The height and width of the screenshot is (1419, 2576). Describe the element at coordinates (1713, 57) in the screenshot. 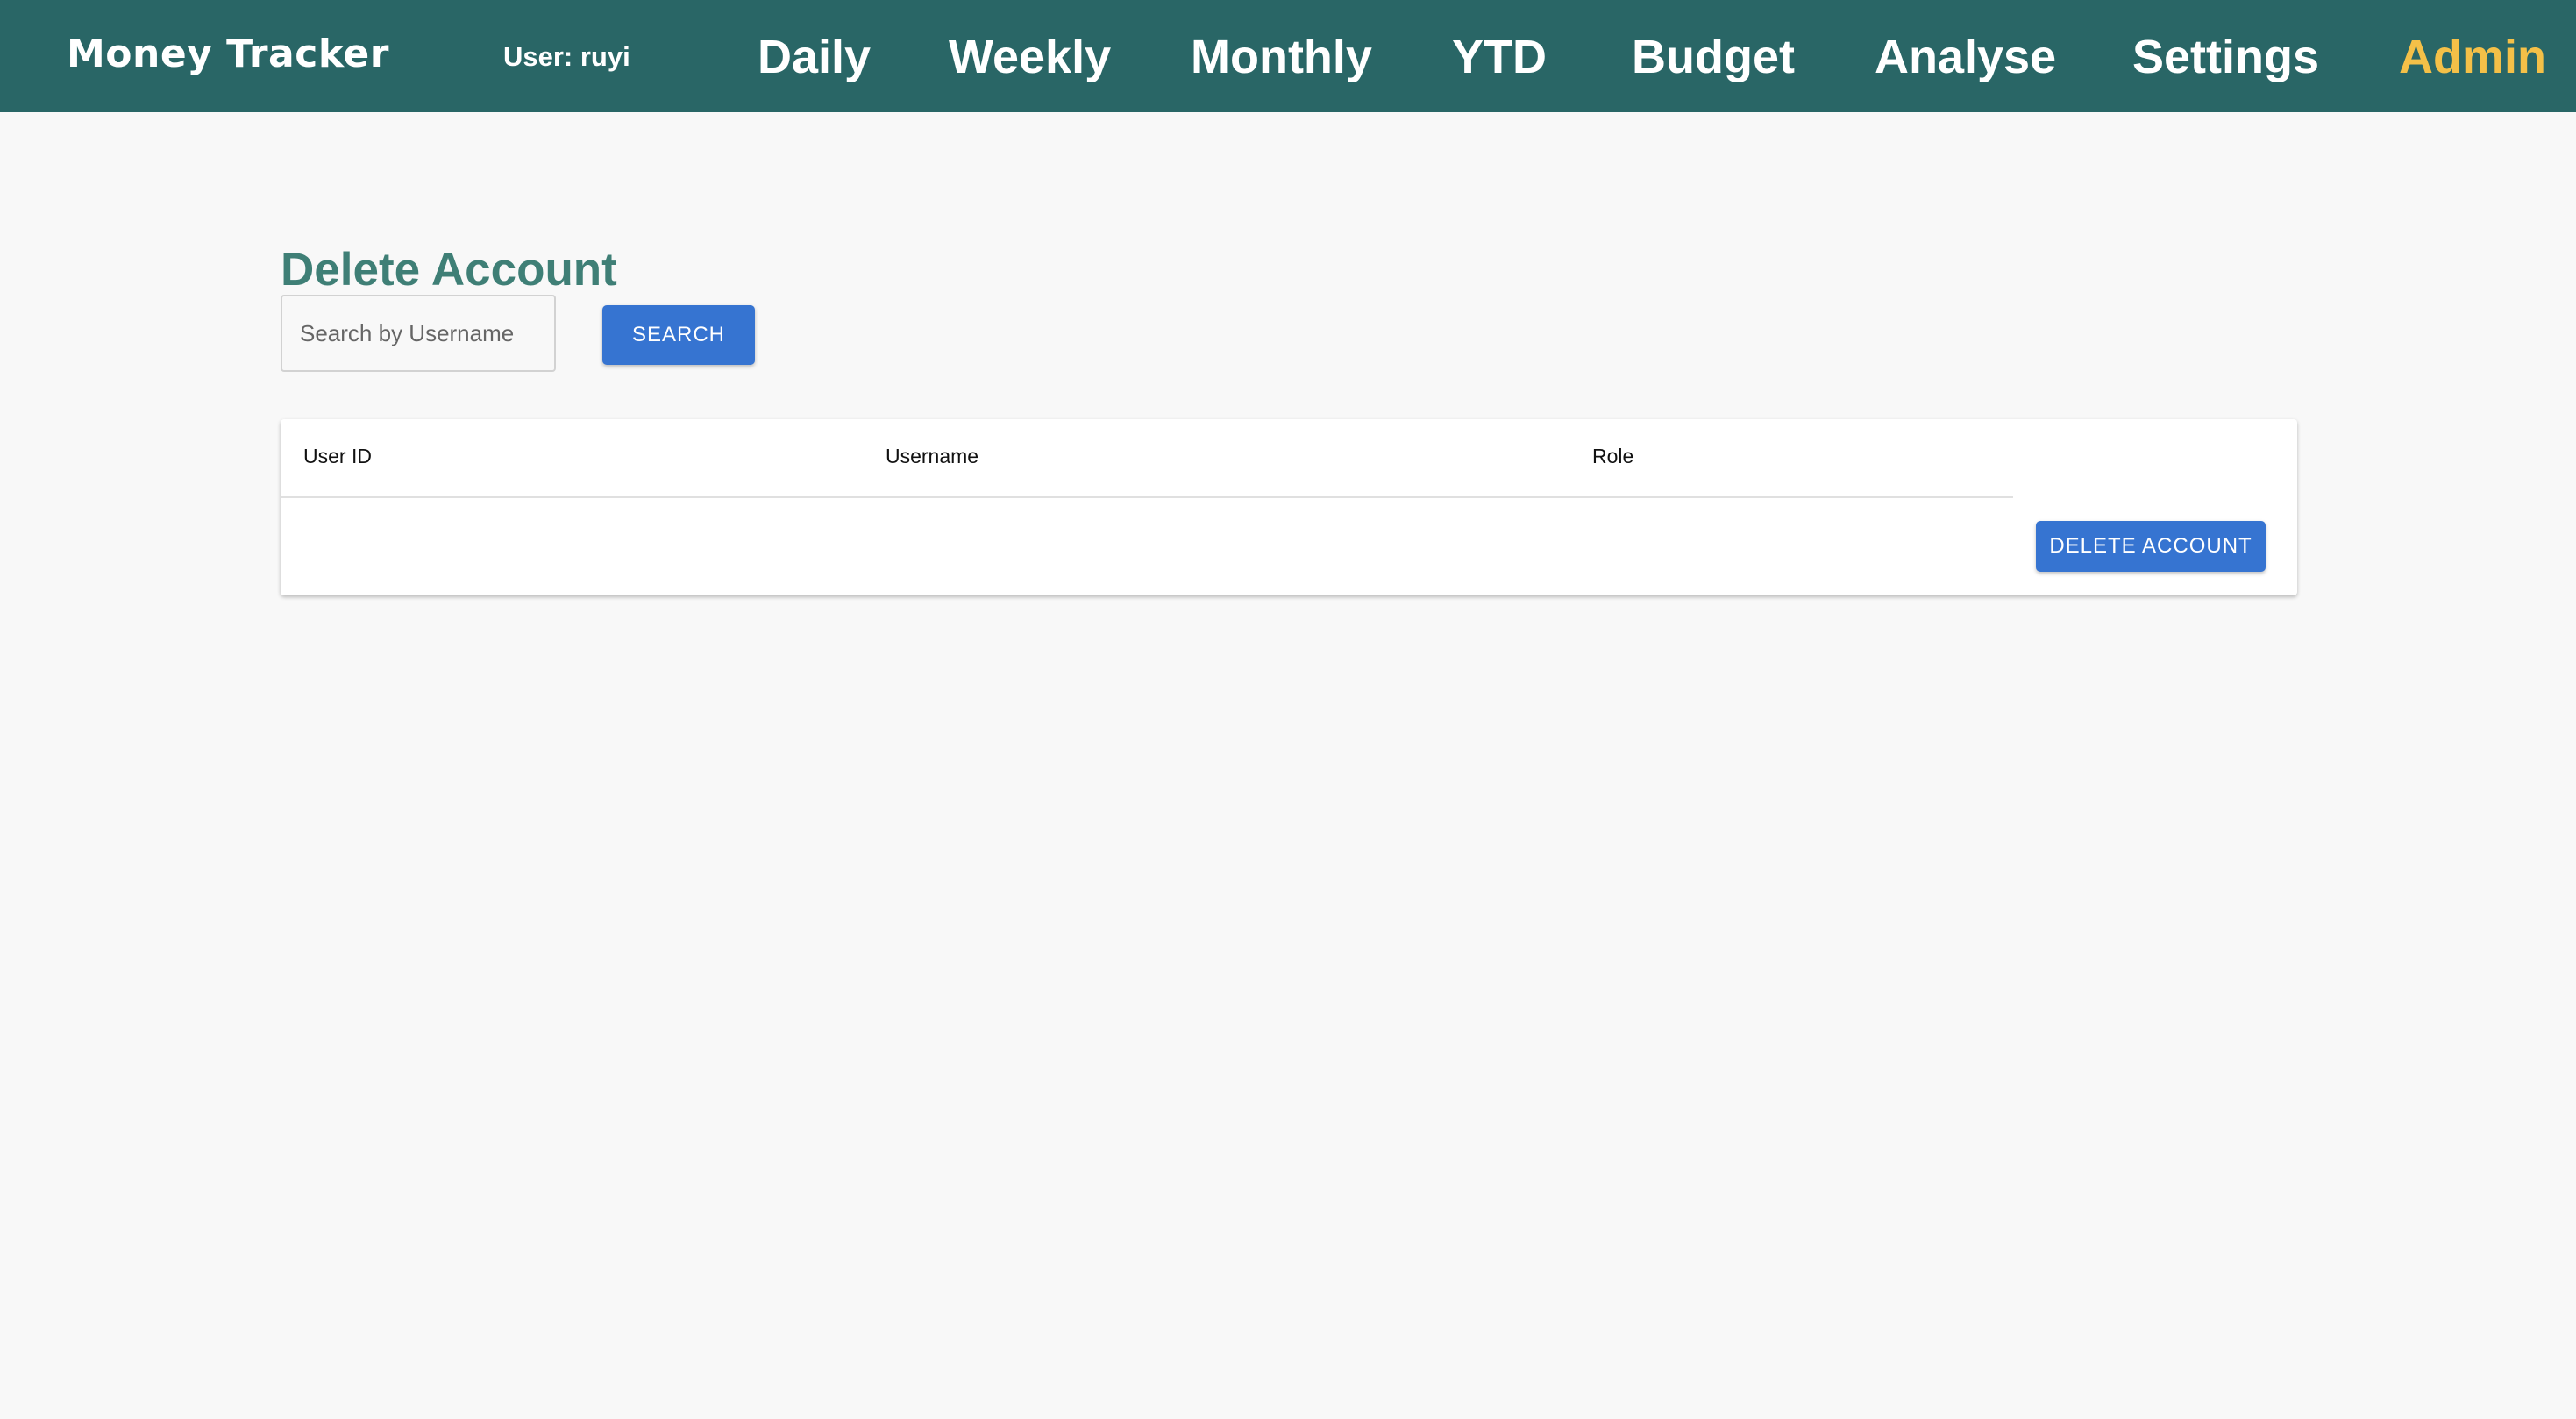

I see `nav-budget: Budget` at that location.